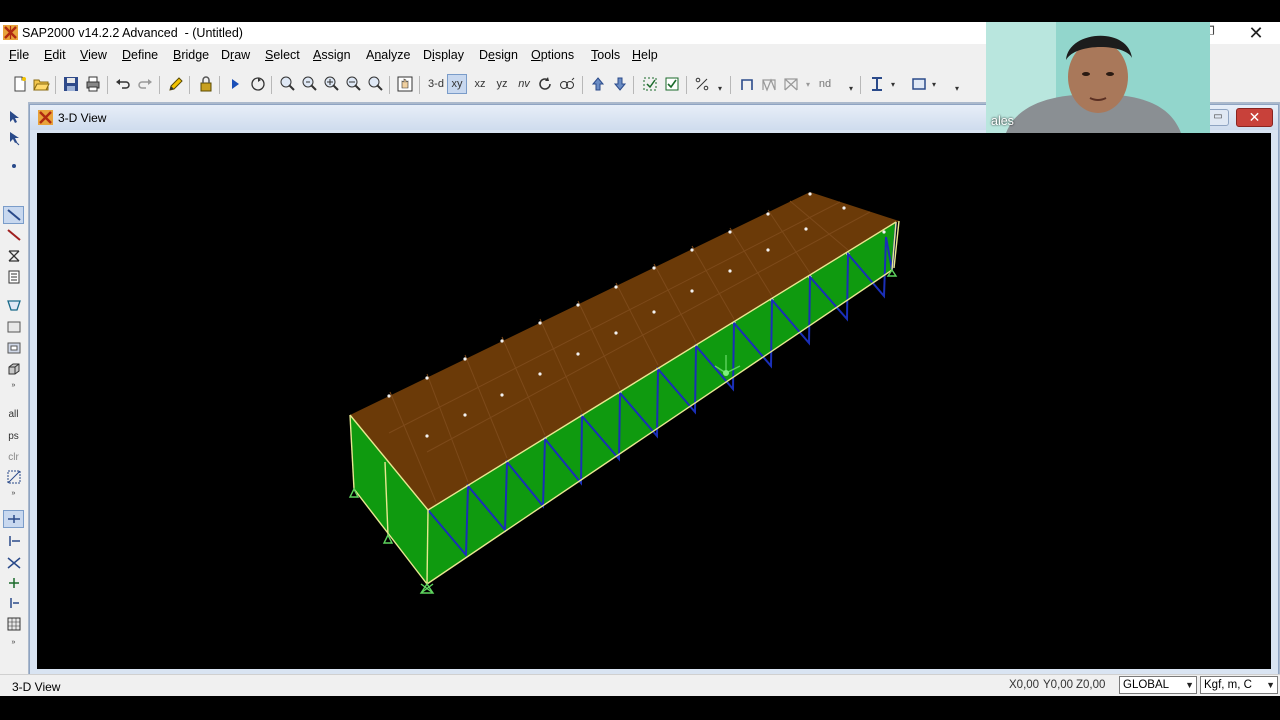 The image size is (1280, 720). Describe the element at coordinates (620, 84) in the screenshot. I see `move-down-icon` at that location.